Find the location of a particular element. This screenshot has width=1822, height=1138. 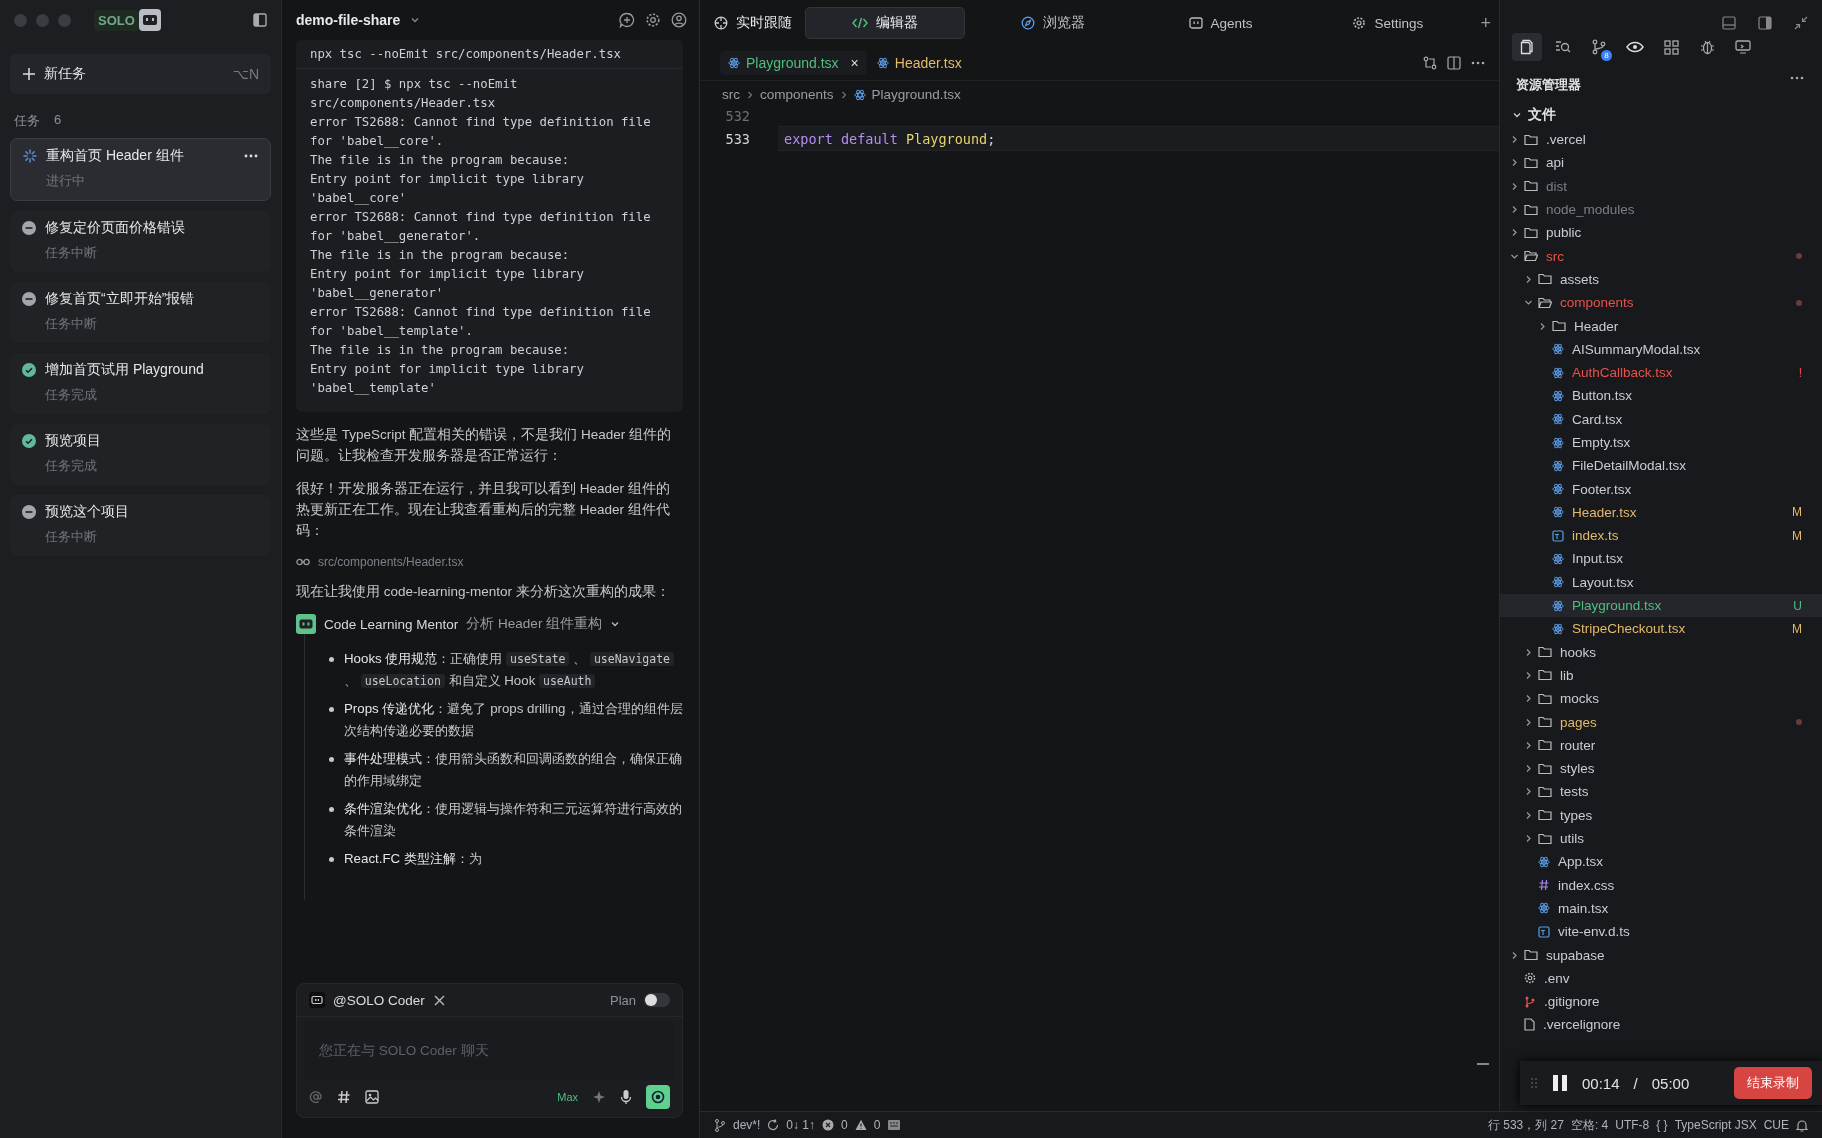

agent-name: Code Learning Mentor is located at coordinates (391, 624).